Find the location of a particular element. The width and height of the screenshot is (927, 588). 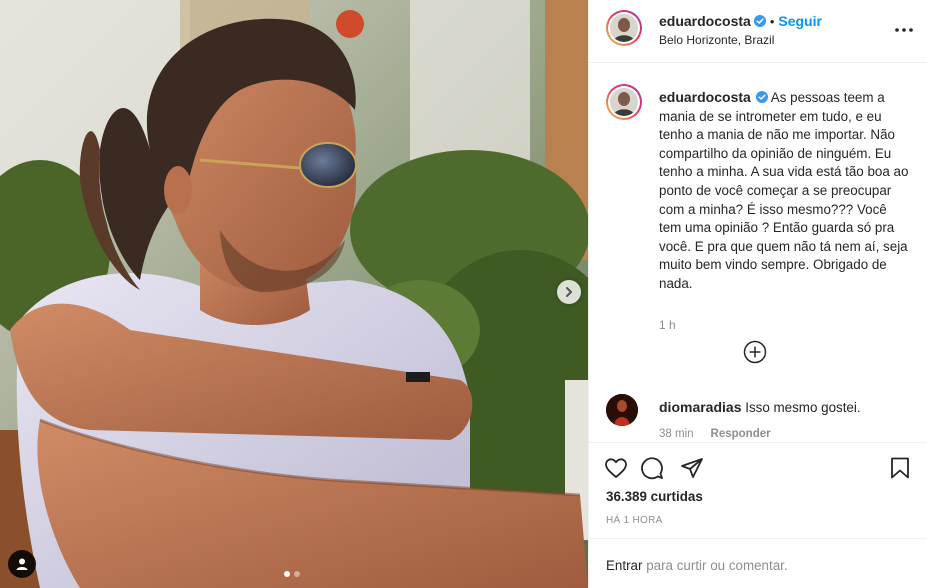

comment-prompt-rest: para curtir ou comentar. is located at coordinates (717, 565).